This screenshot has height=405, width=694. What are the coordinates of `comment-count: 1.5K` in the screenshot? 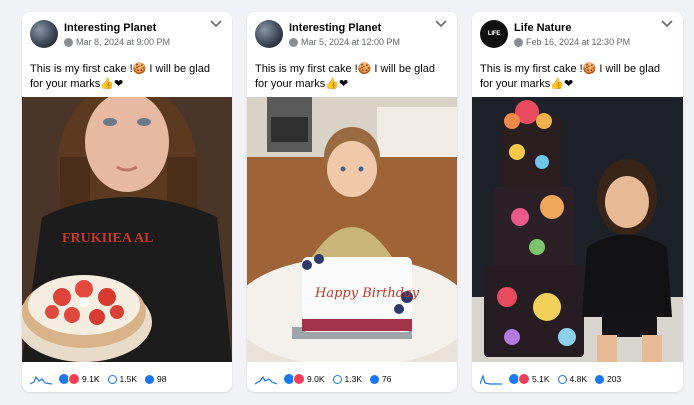 It's located at (129, 379).